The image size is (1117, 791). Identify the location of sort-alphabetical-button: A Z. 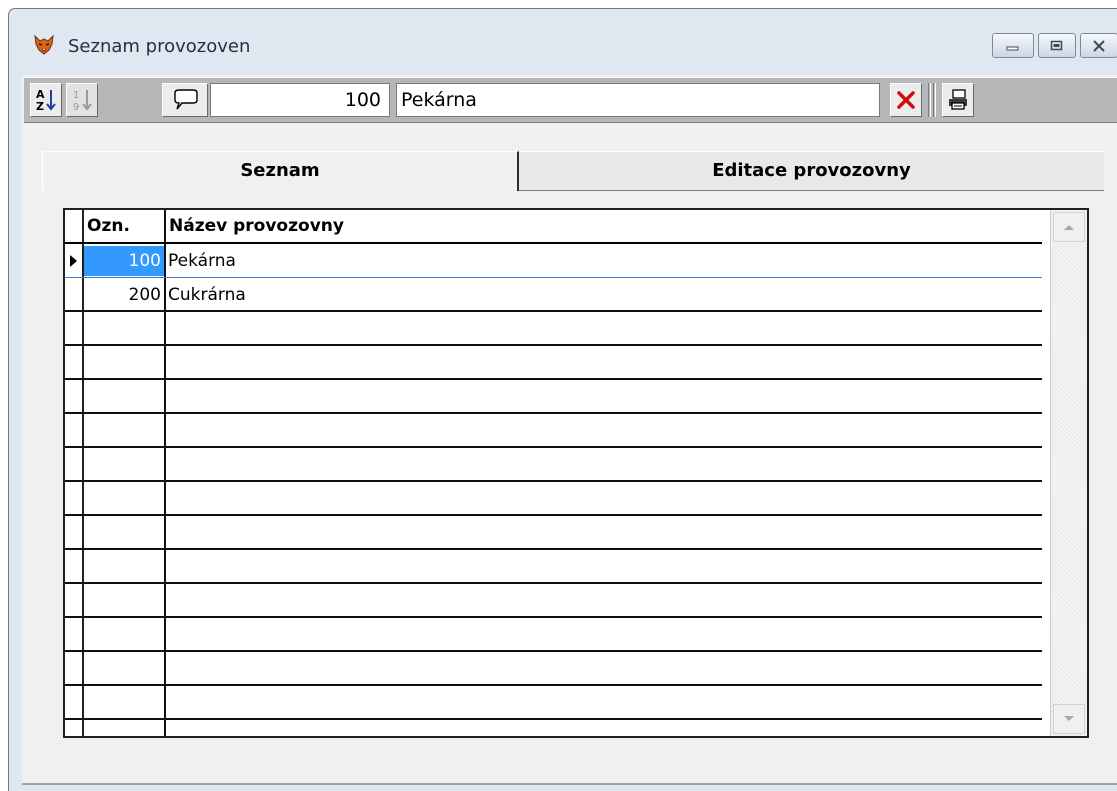
(46, 100).